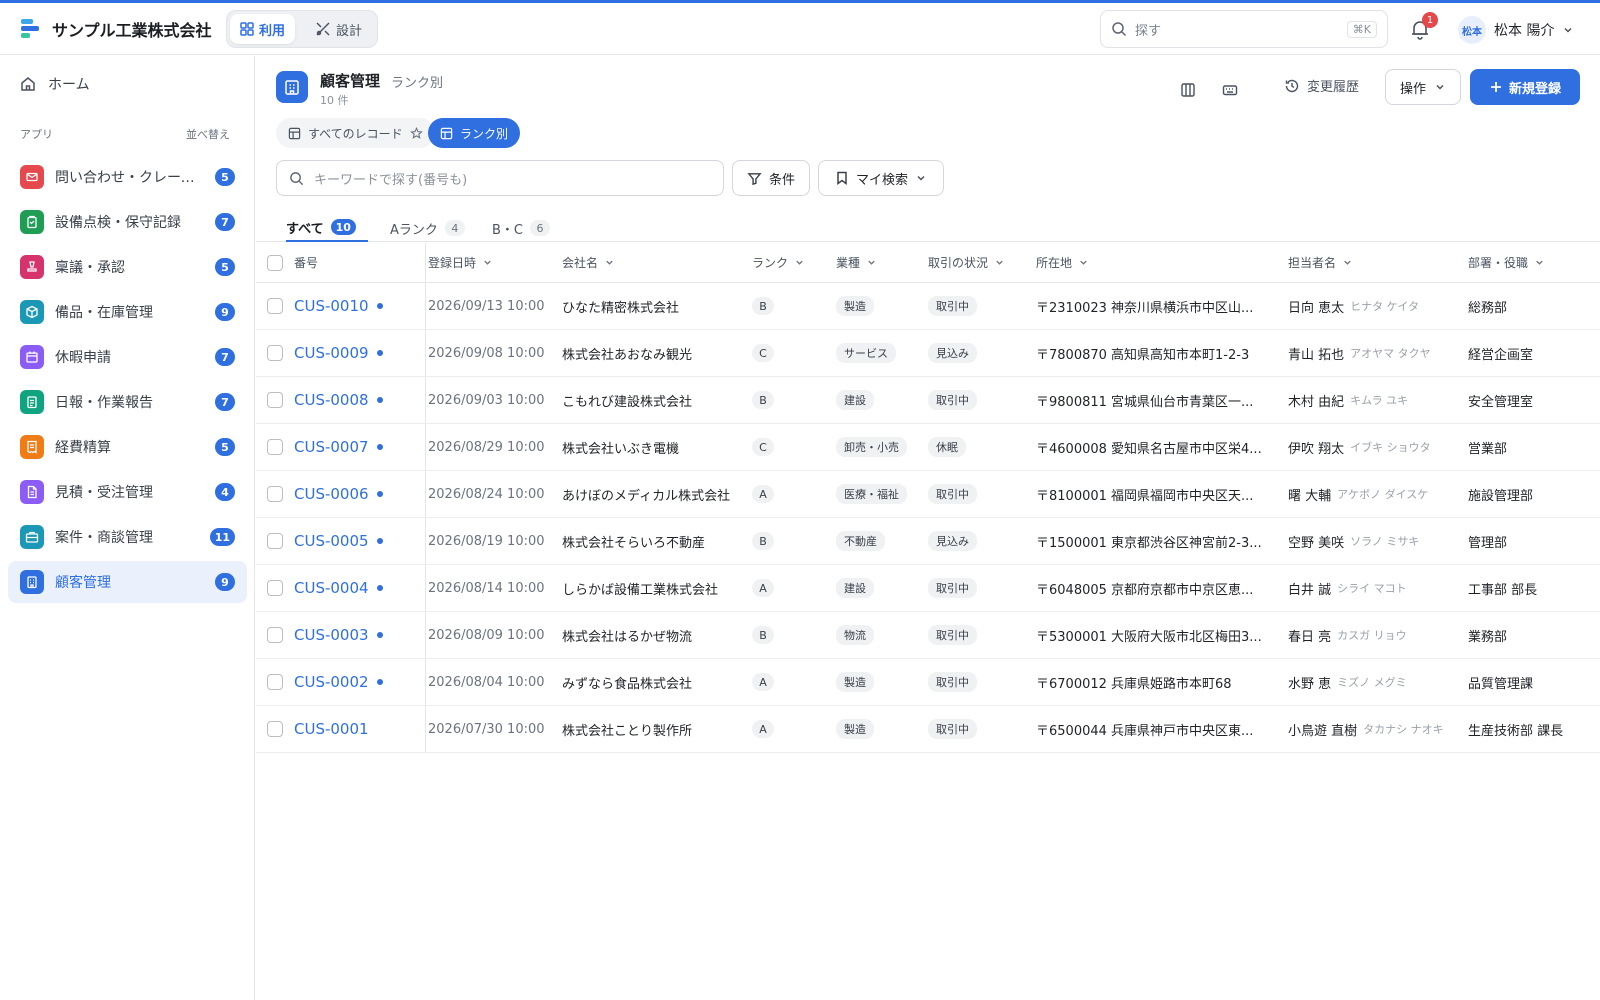  Describe the element at coordinates (1321, 85) in the screenshot. I see `change-history-button: 変更履歴` at that location.